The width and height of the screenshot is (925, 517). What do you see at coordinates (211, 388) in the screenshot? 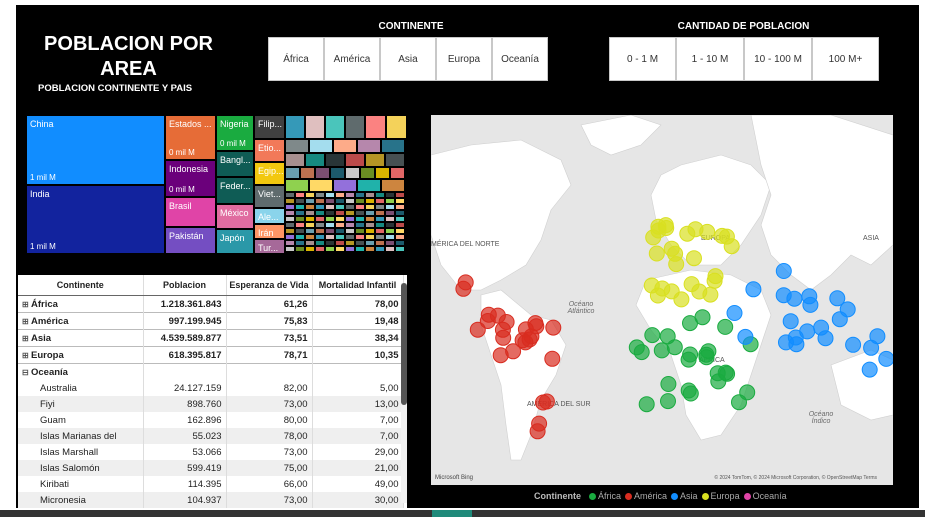
I see `table-row: Australia 24.127.159 82,00 5,00` at bounding box center [211, 388].